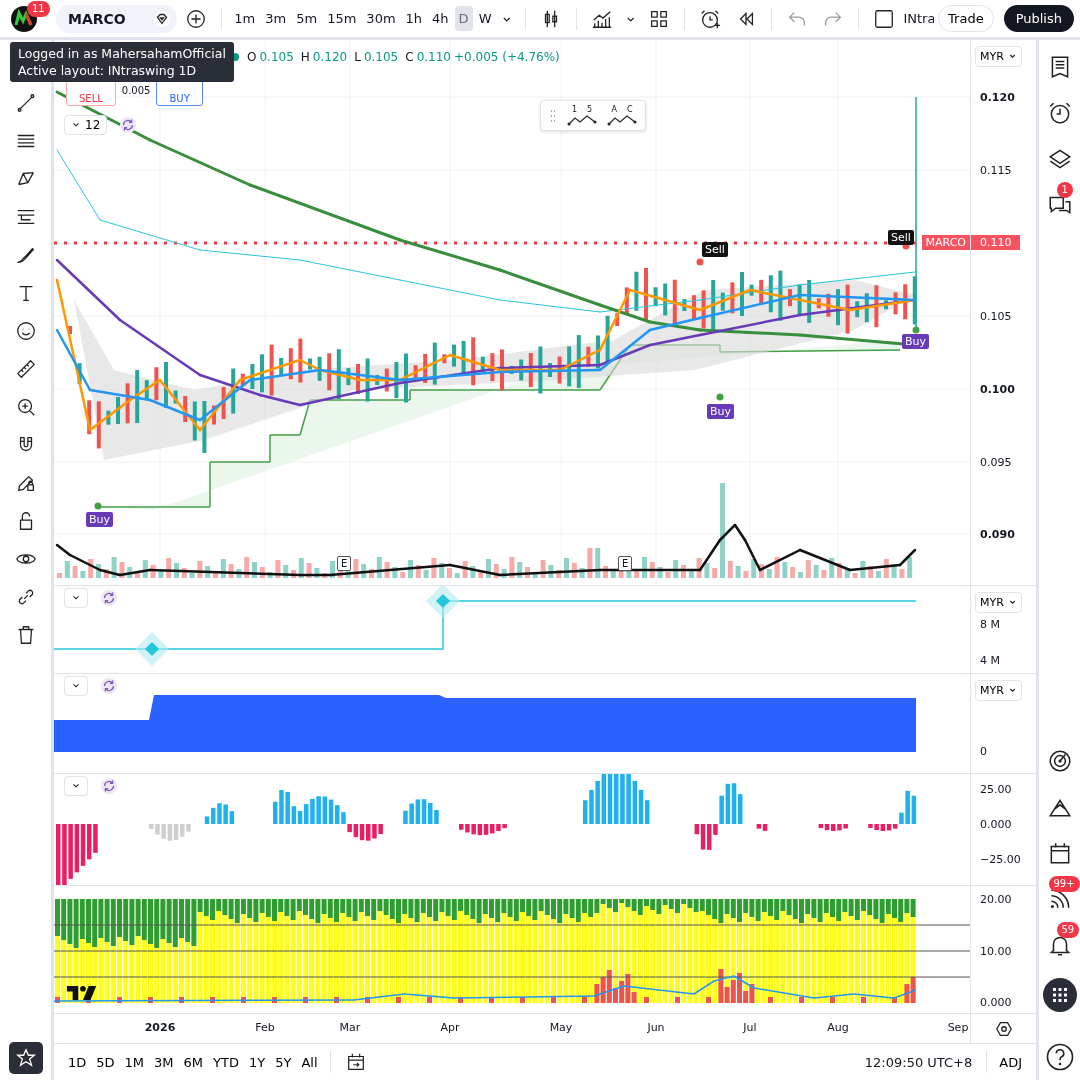 Image resolution: width=1080 pixels, height=1080 pixels. What do you see at coordinates (305, 57) in the screenshot?
I see `legend-label: H` at bounding box center [305, 57].